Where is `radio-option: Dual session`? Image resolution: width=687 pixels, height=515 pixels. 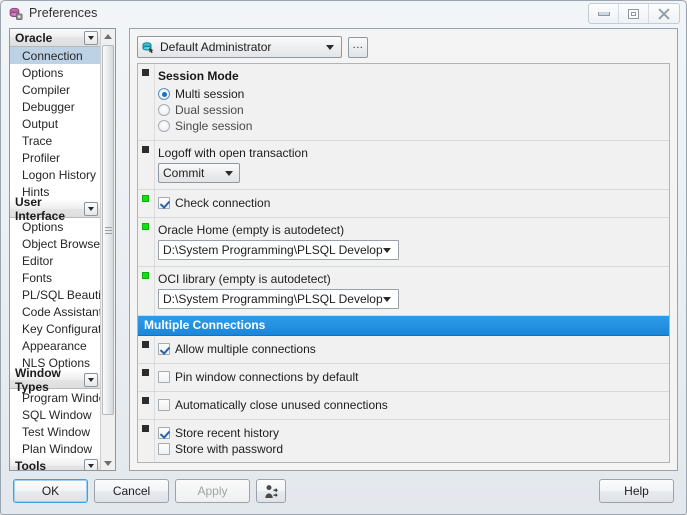 radio-option: Dual session is located at coordinates (411, 110).